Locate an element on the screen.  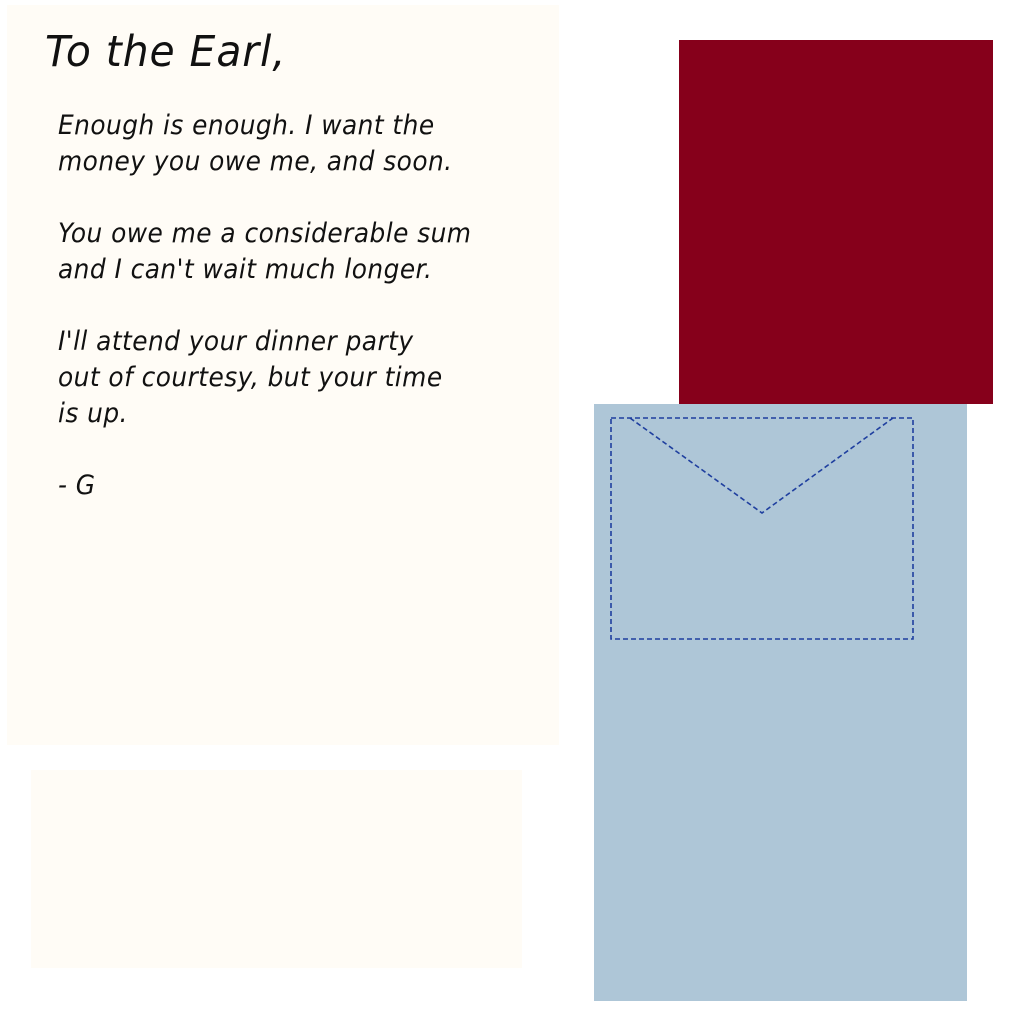
letter-signature: - G is located at coordinates (77, 485).